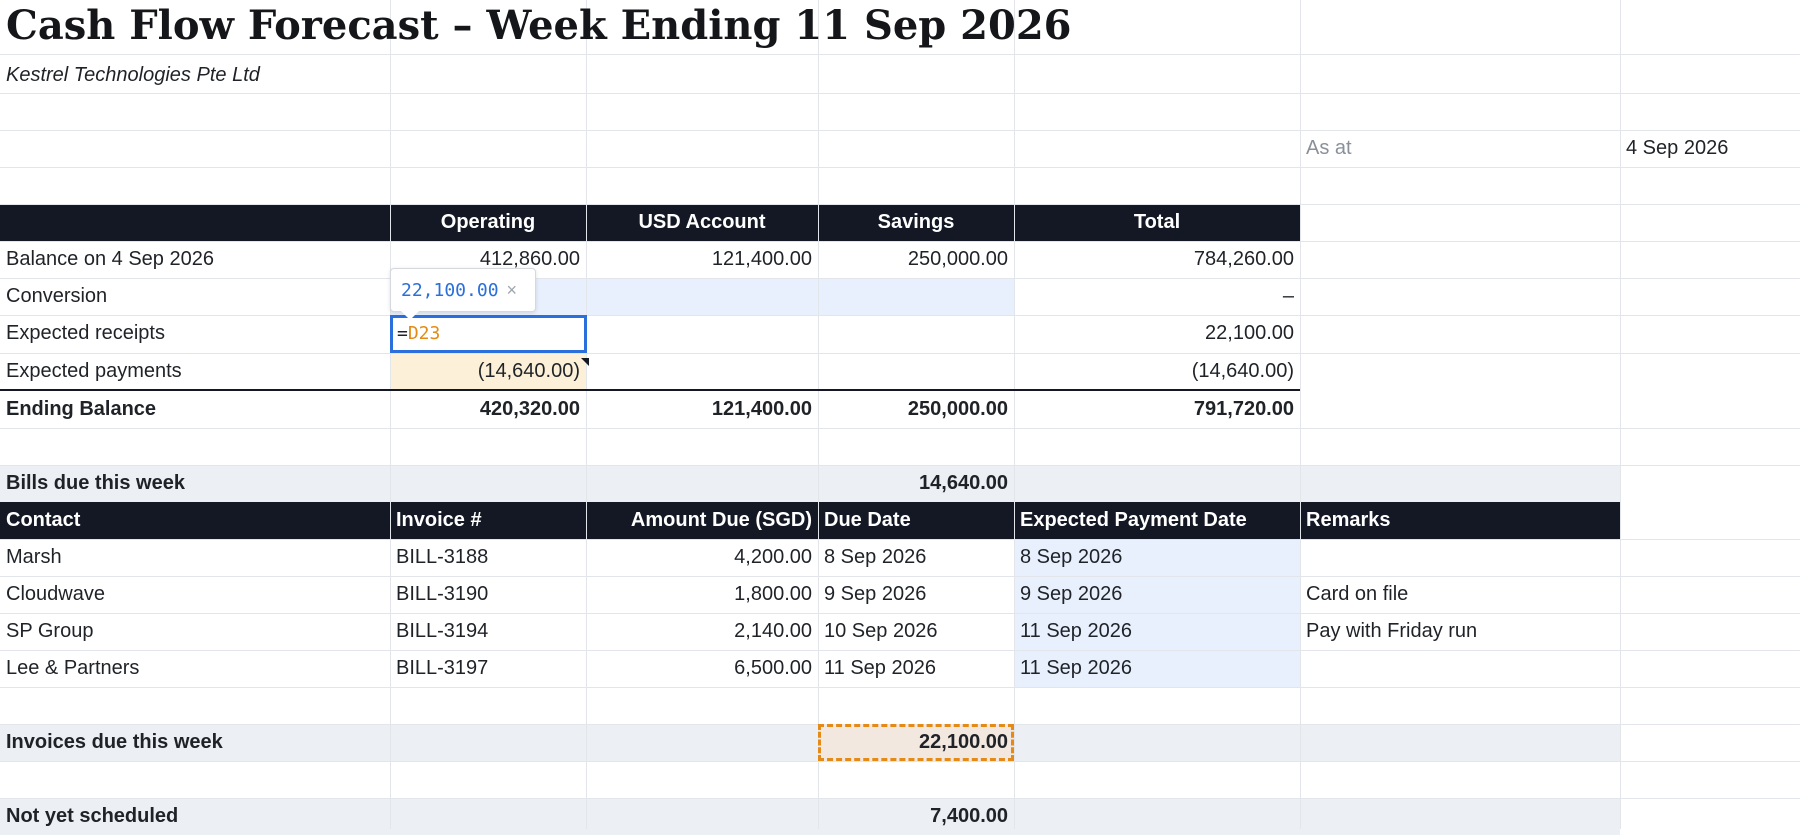 The height and width of the screenshot is (835, 1800). I want to click on balance-total: 784,260.00, so click(1157, 259).